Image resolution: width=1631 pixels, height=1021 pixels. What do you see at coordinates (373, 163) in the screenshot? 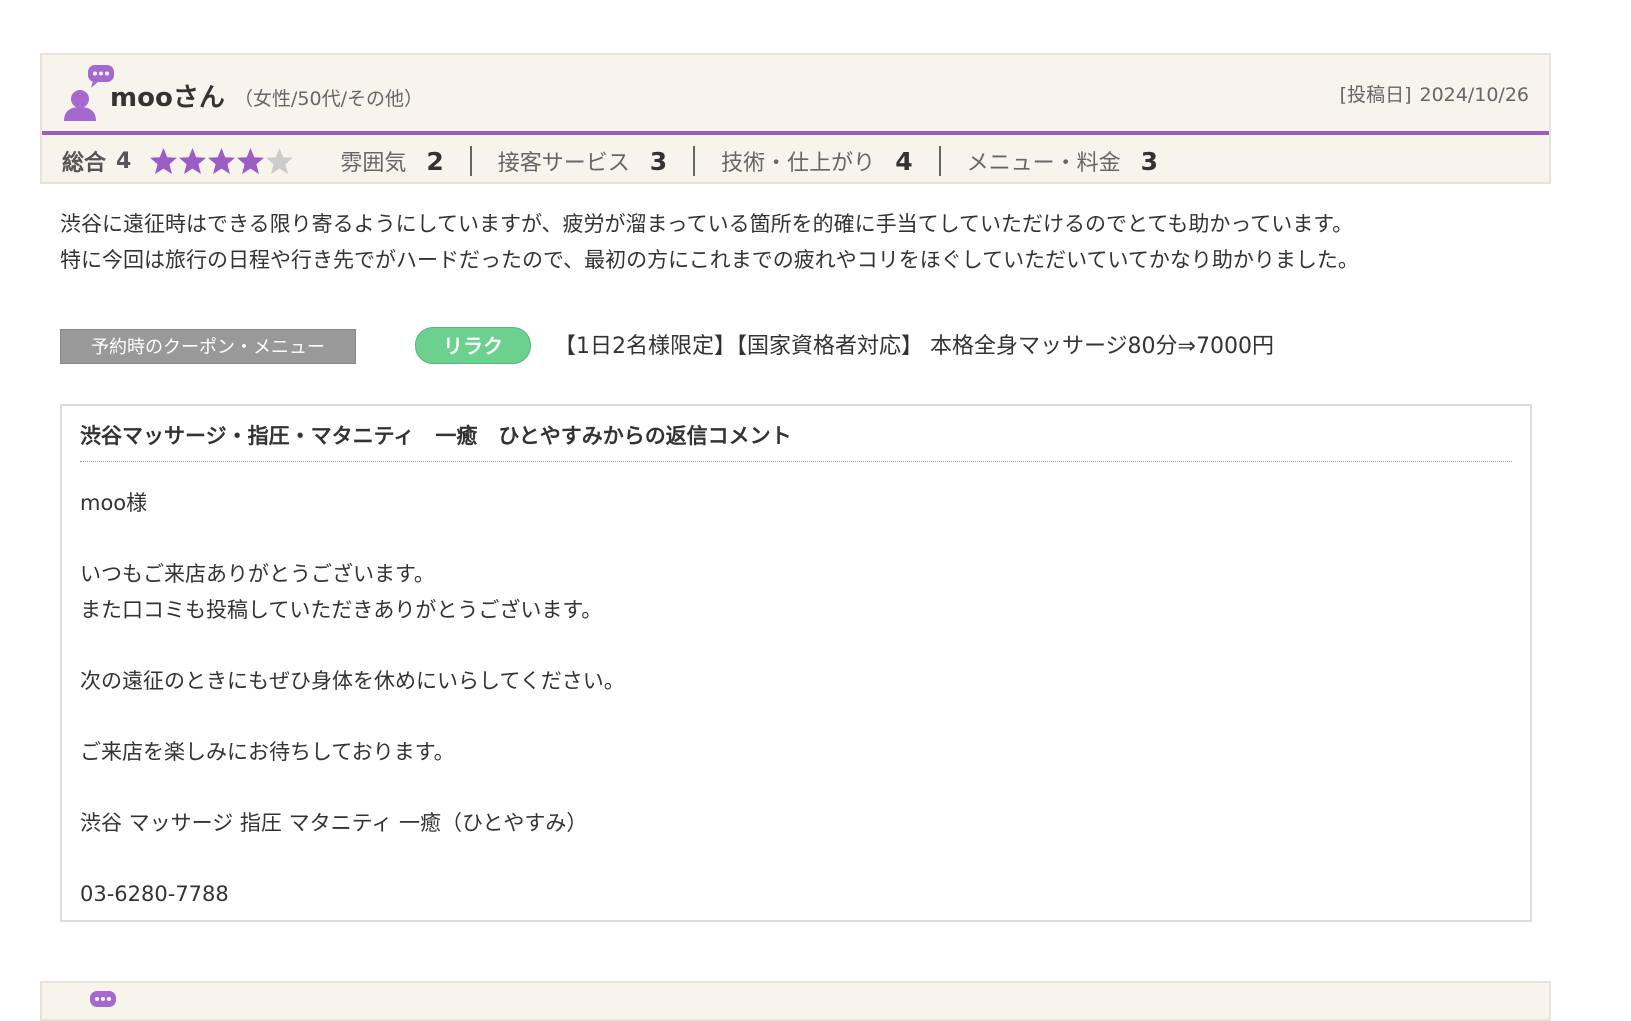
I see `rating-label: 雰囲気` at bounding box center [373, 163].